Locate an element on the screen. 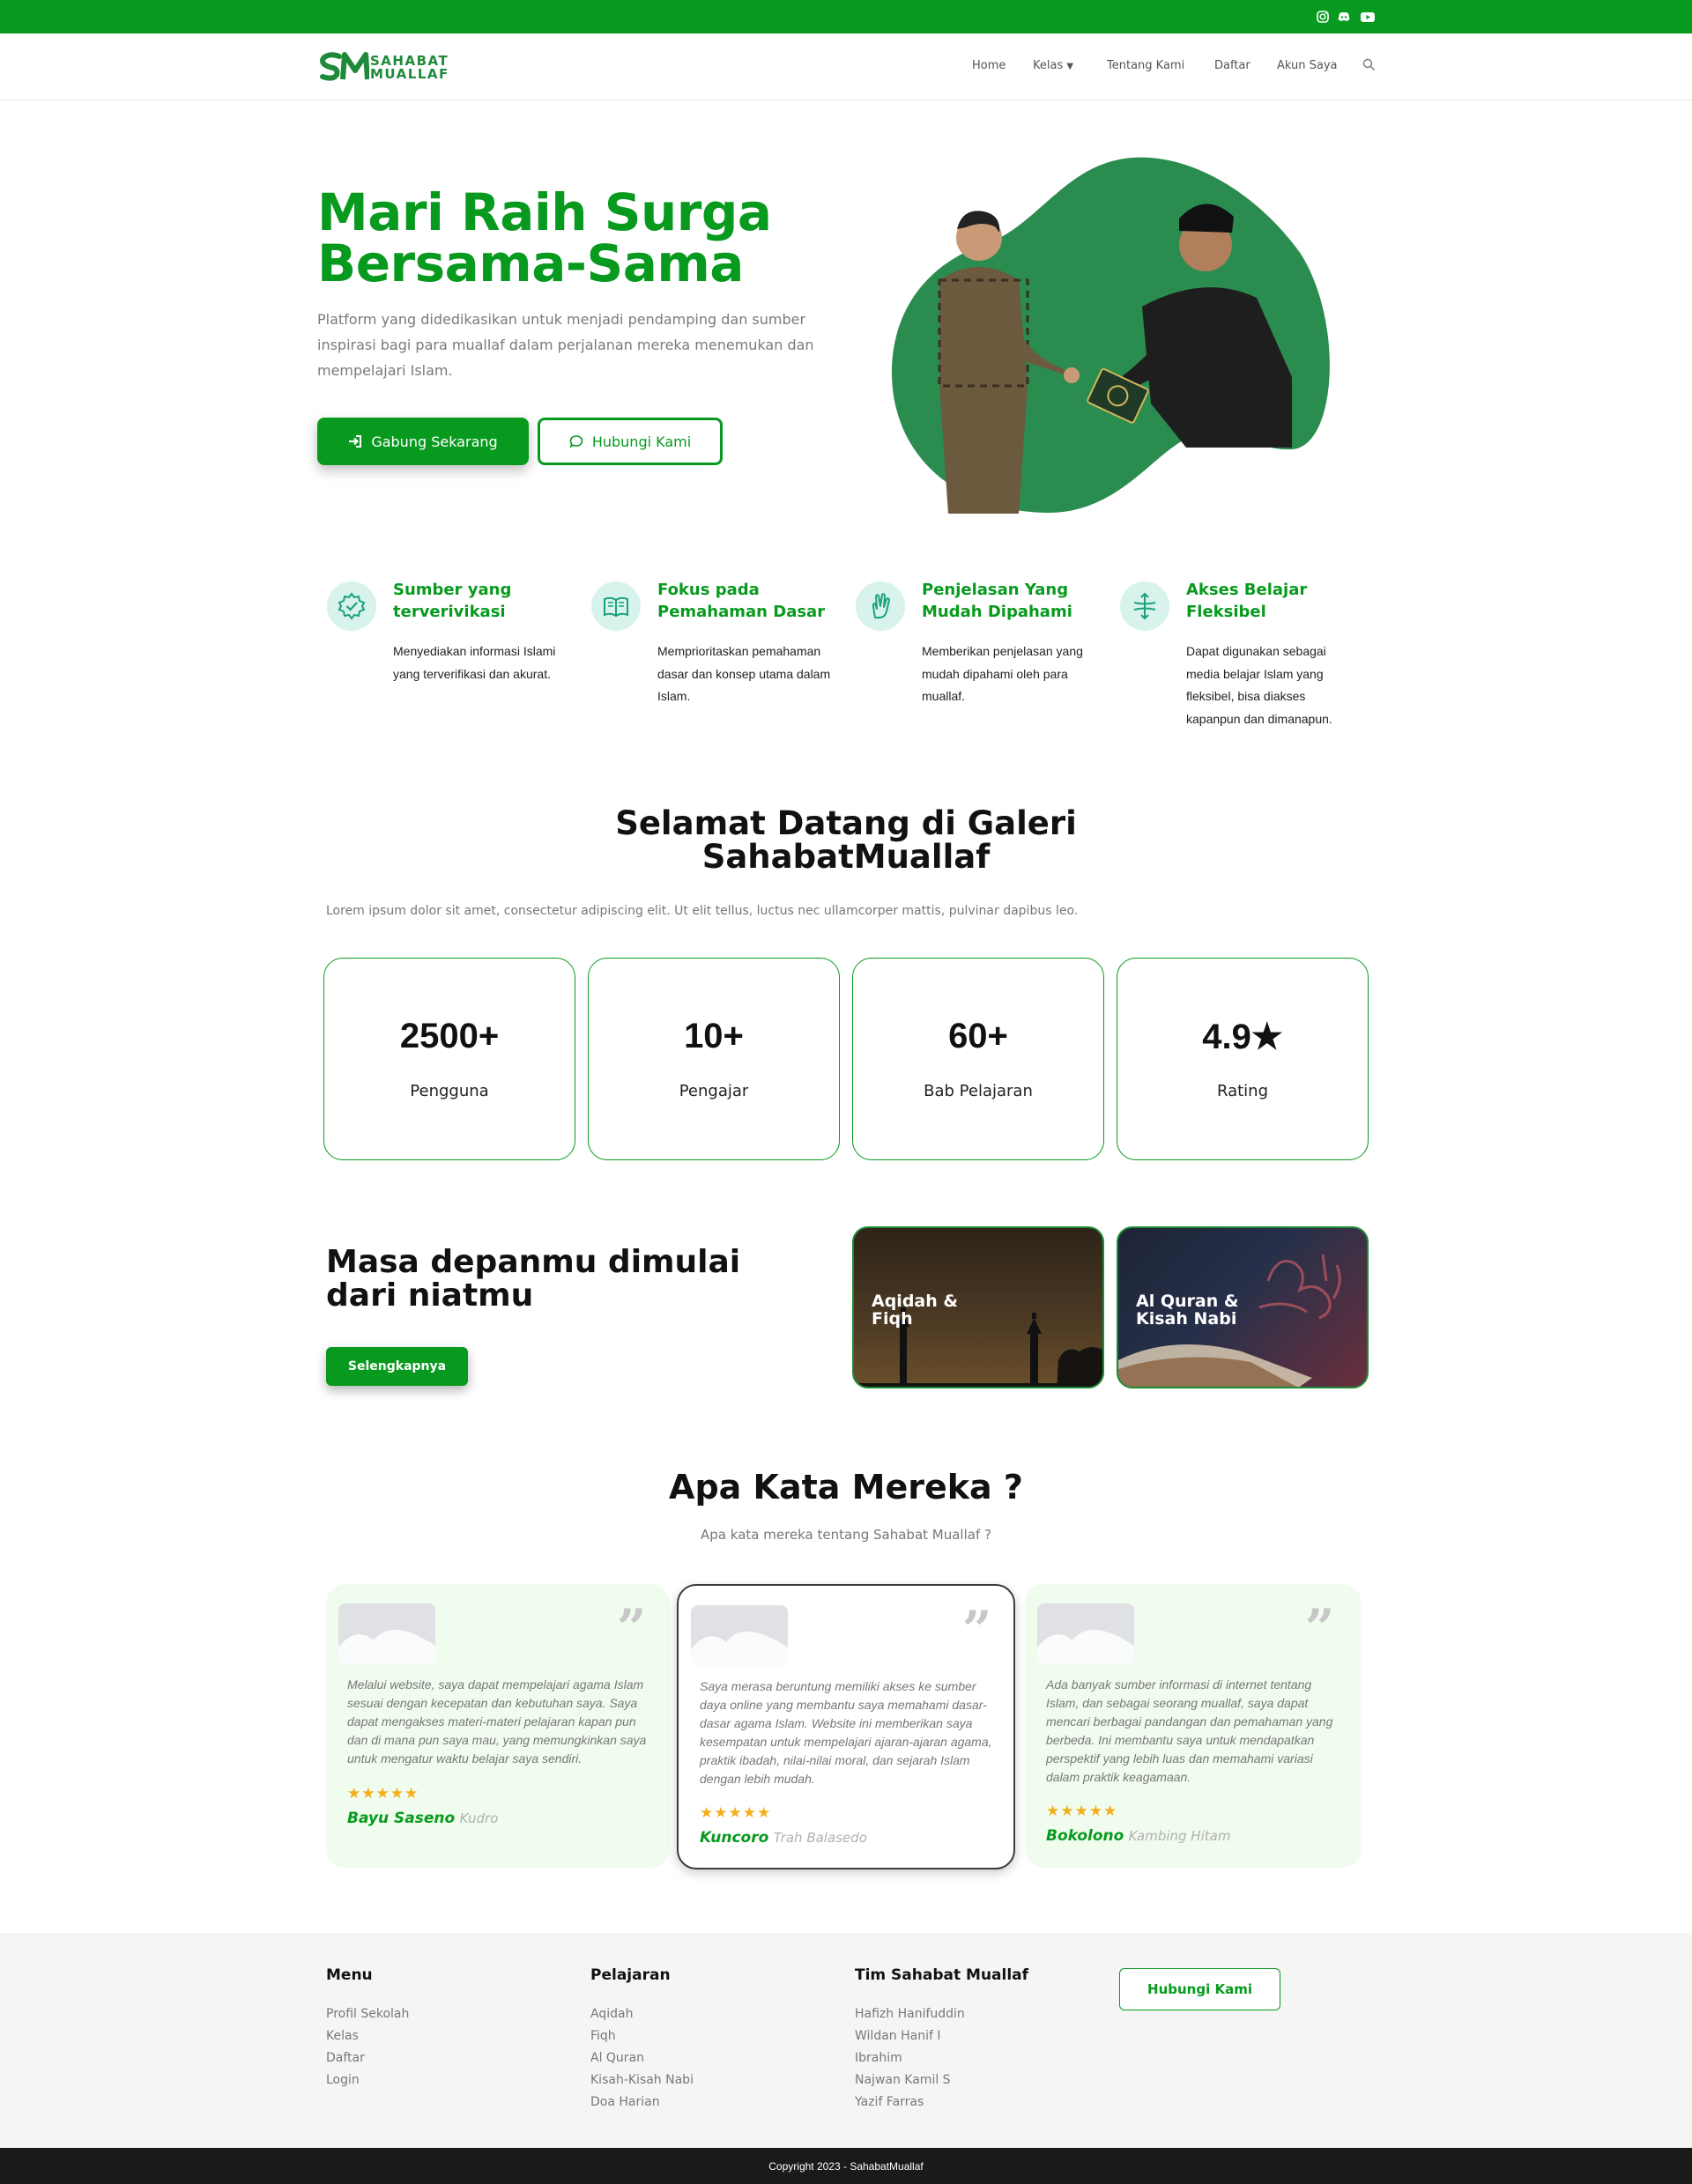 The height and width of the screenshot is (2184, 1692). hero-title-line-2: Bersama-Sama is located at coordinates (531, 263).